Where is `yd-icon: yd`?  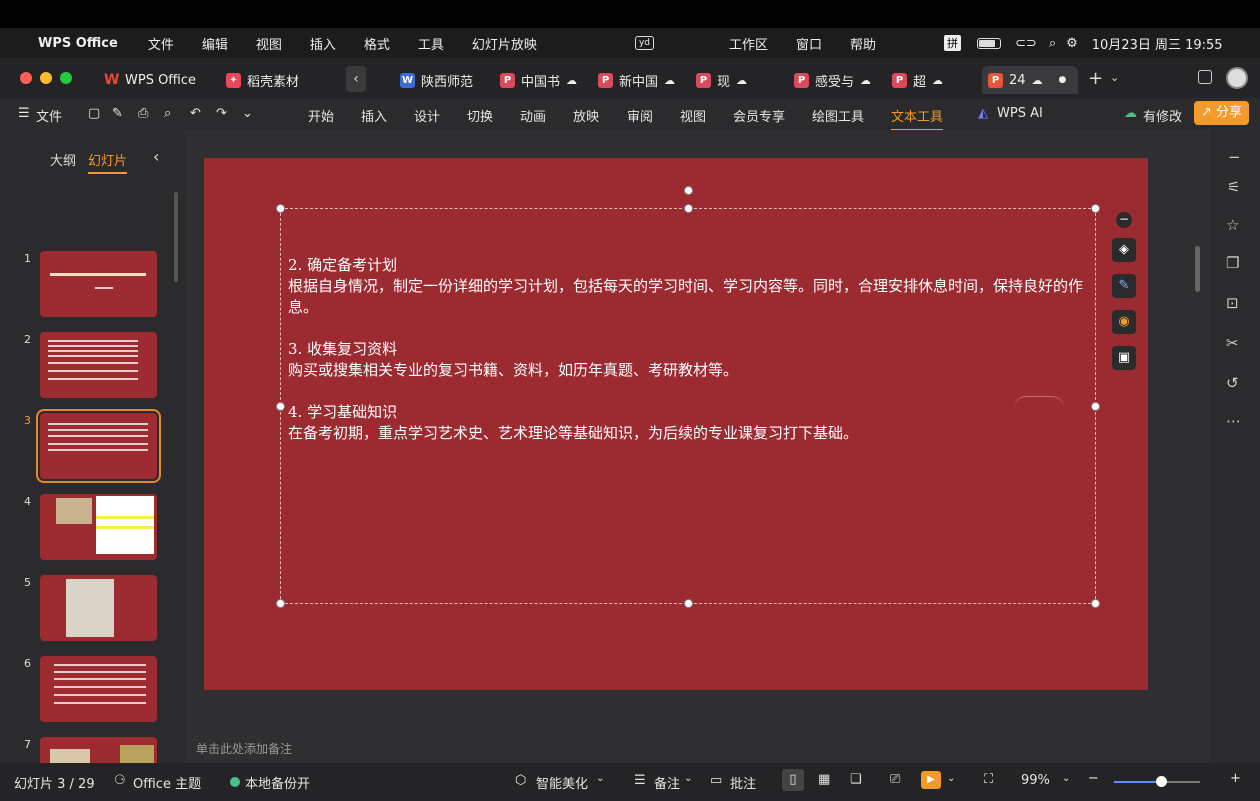
yd-icon: yd is located at coordinates (644, 43).